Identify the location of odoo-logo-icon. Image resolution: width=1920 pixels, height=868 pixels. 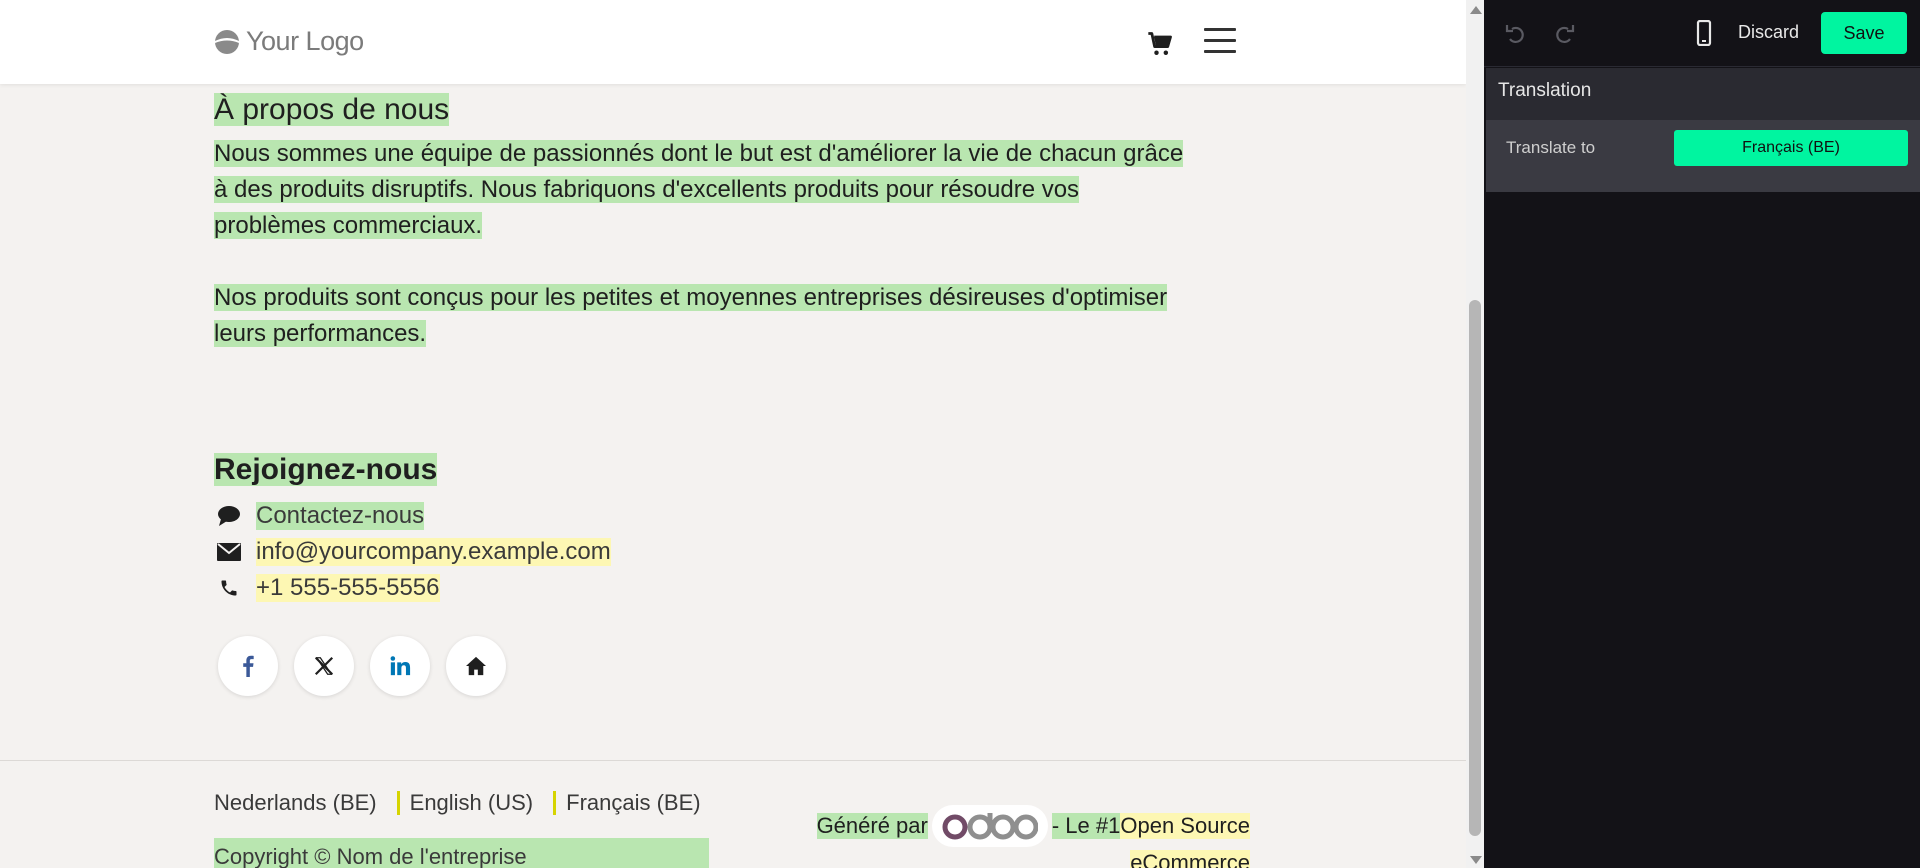
(990, 826).